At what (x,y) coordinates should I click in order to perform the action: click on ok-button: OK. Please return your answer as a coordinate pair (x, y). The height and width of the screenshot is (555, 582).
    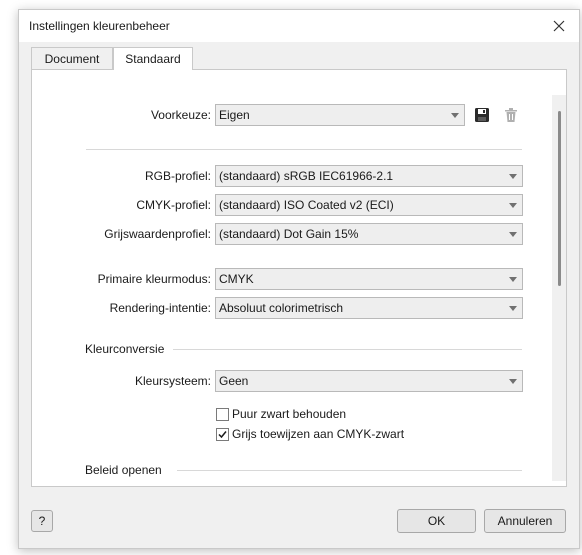
    Looking at the image, I should click on (436, 521).